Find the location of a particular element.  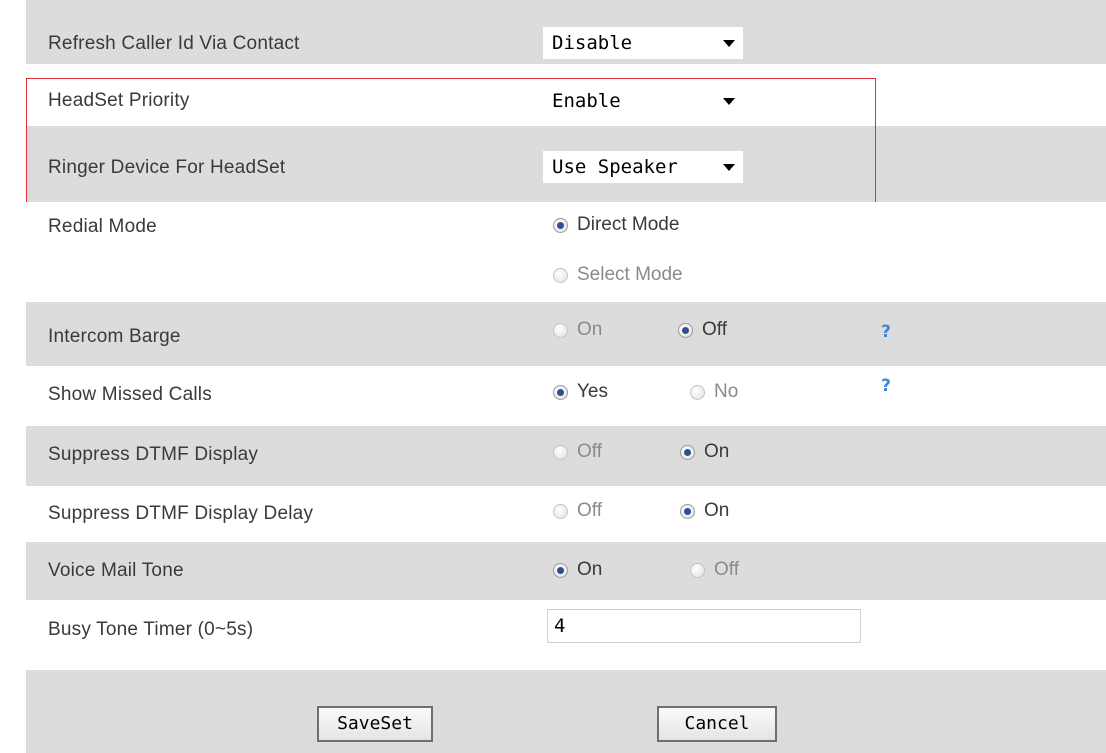

refresh-caller-id-select: Disable is located at coordinates (643, 43).